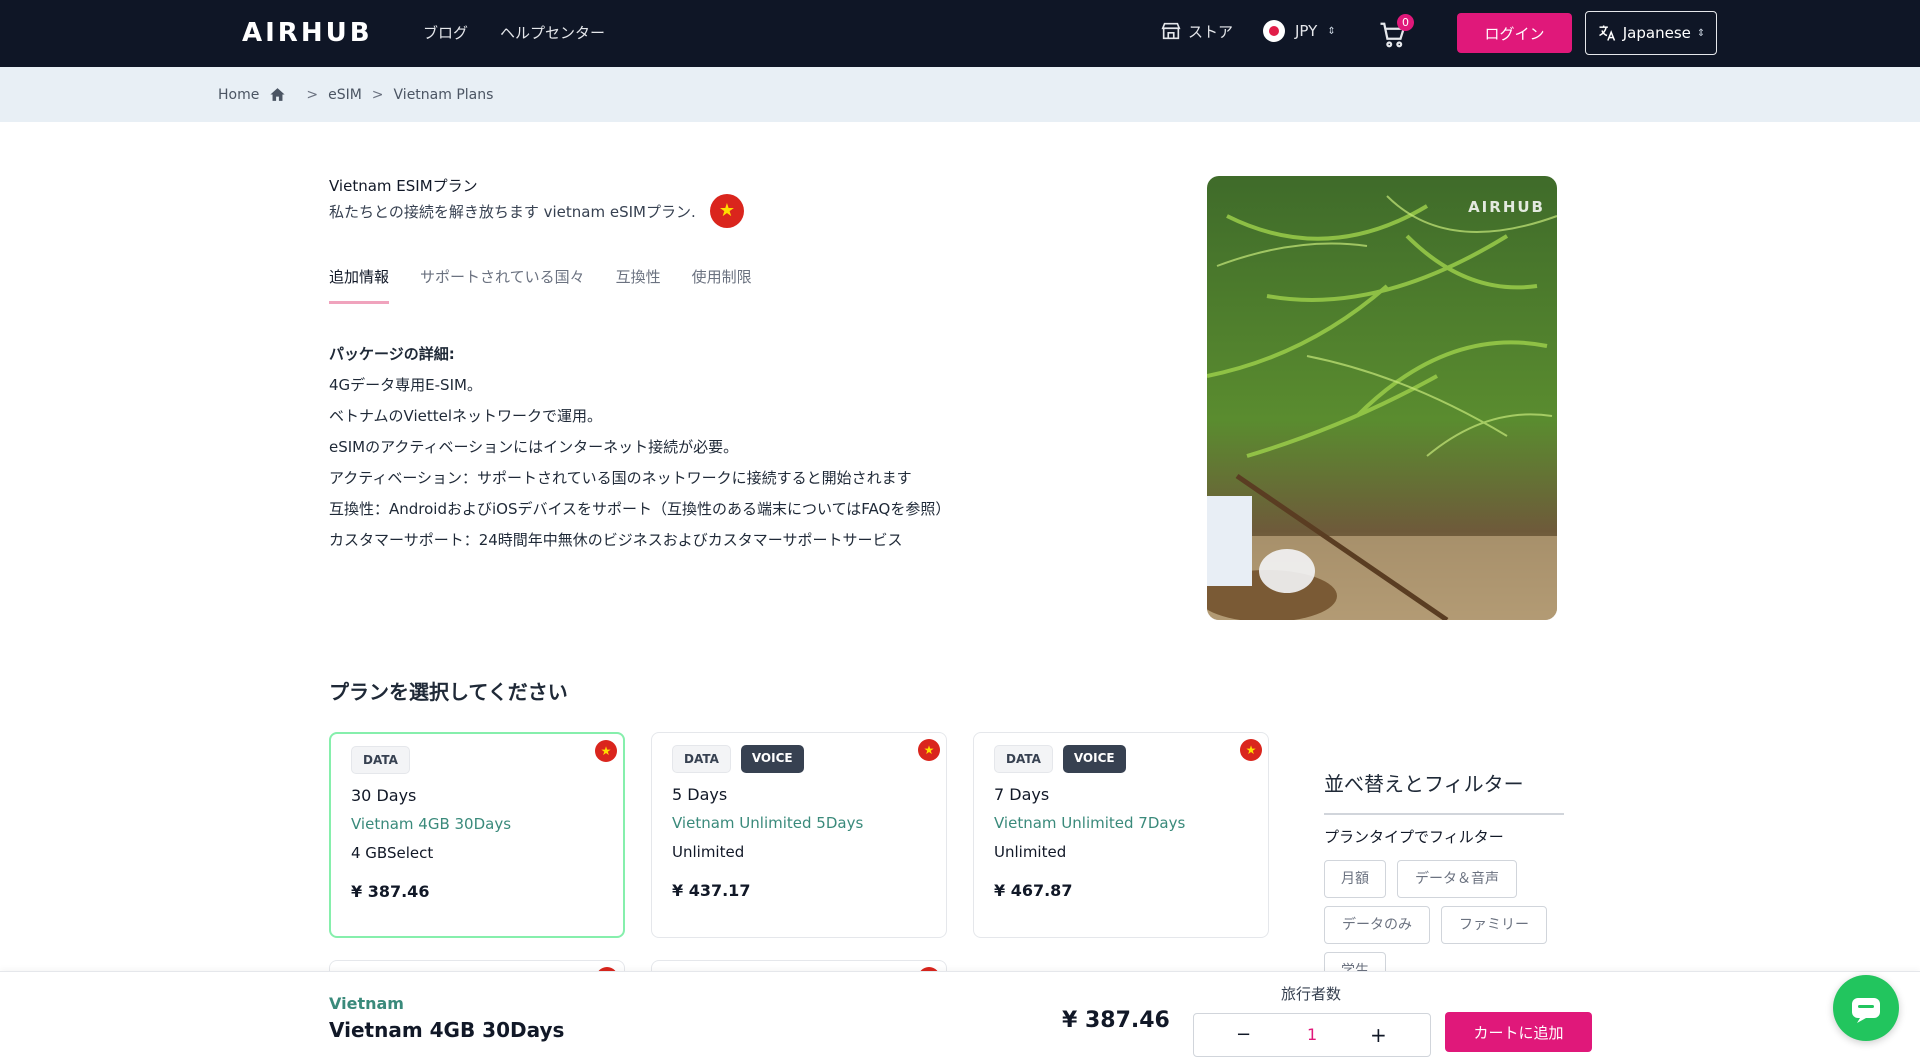  What do you see at coordinates (1514, 33) in the screenshot?
I see `login-button: ログイン` at bounding box center [1514, 33].